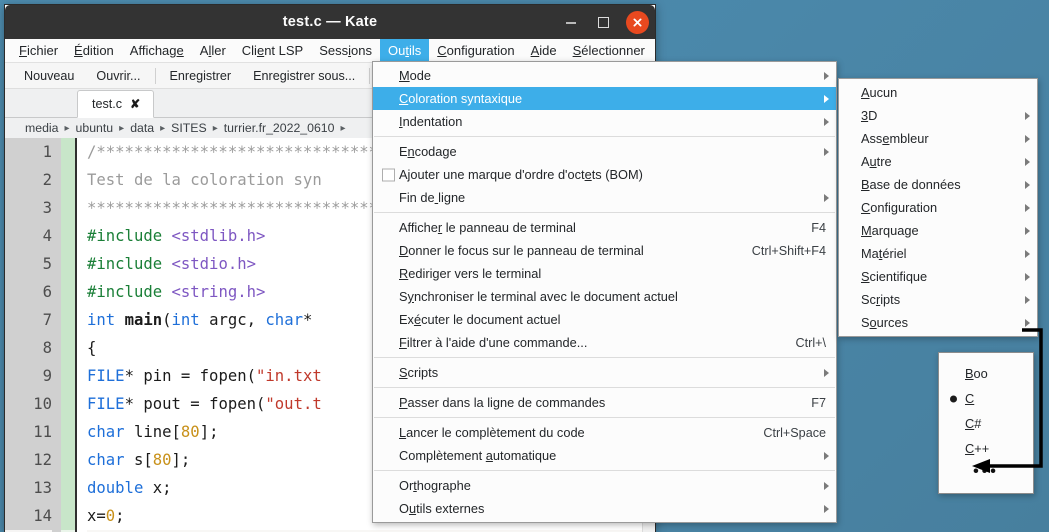  I want to click on highlight-item-scientifique: Scientifique, so click(938, 276).